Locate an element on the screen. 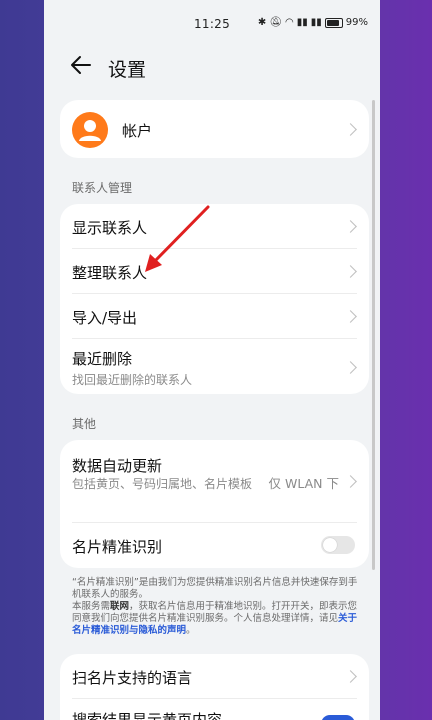 The height and width of the screenshot is (720, 432). row-label: 显示联系人 is located at coordinates (110, 228).